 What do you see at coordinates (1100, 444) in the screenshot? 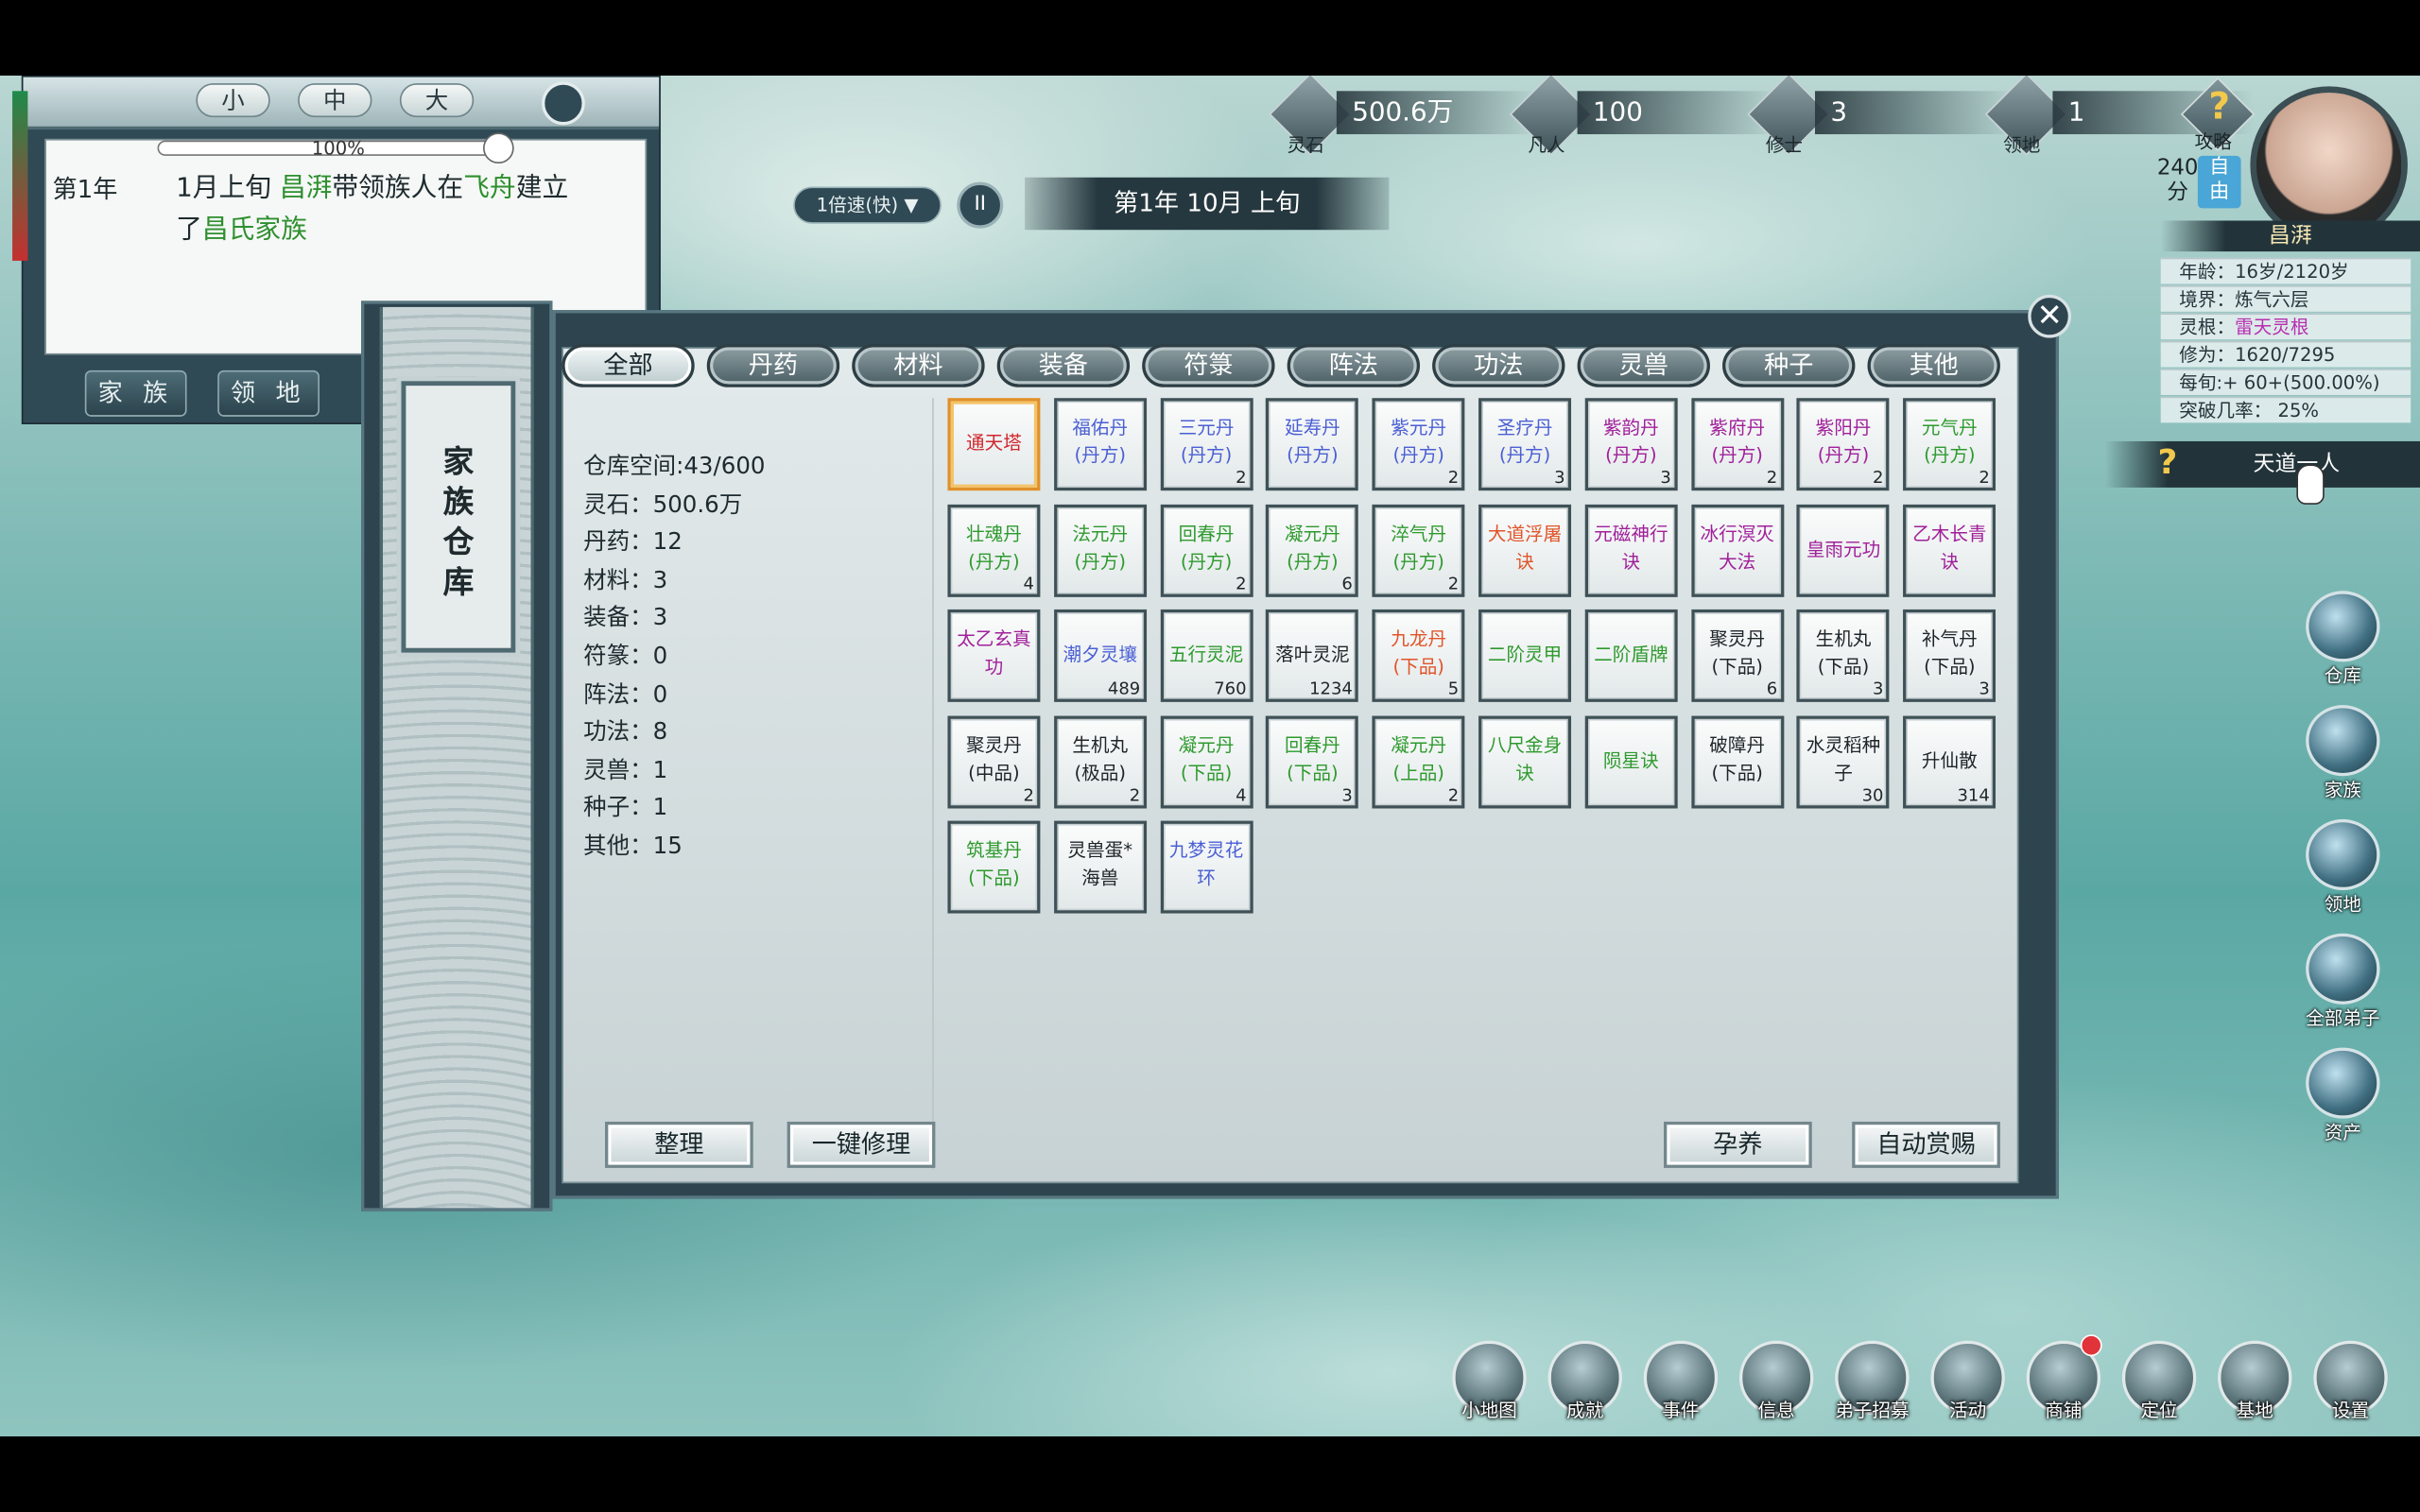
I see `item-slot: 福佑丹(丹方)` at bounding box center [1100, 444].